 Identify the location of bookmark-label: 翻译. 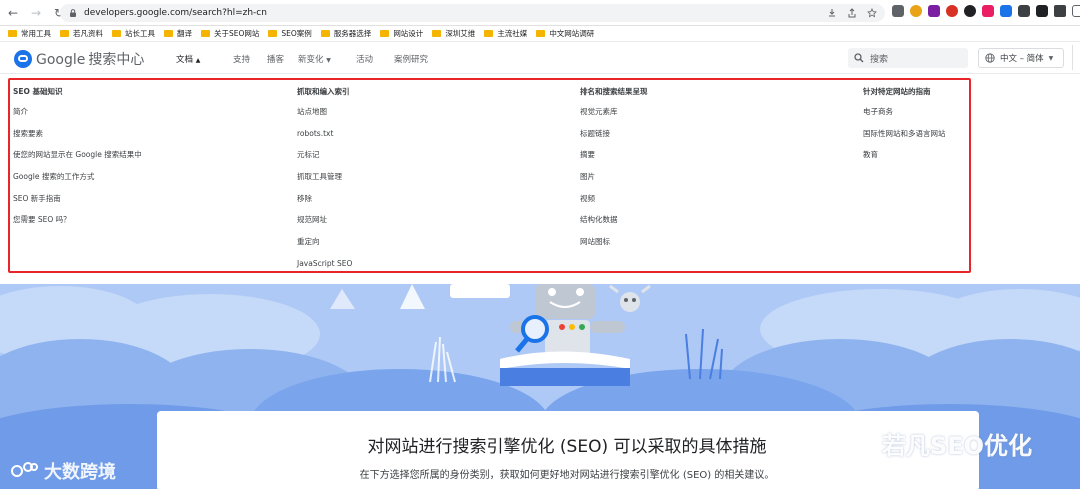
(184, 33).